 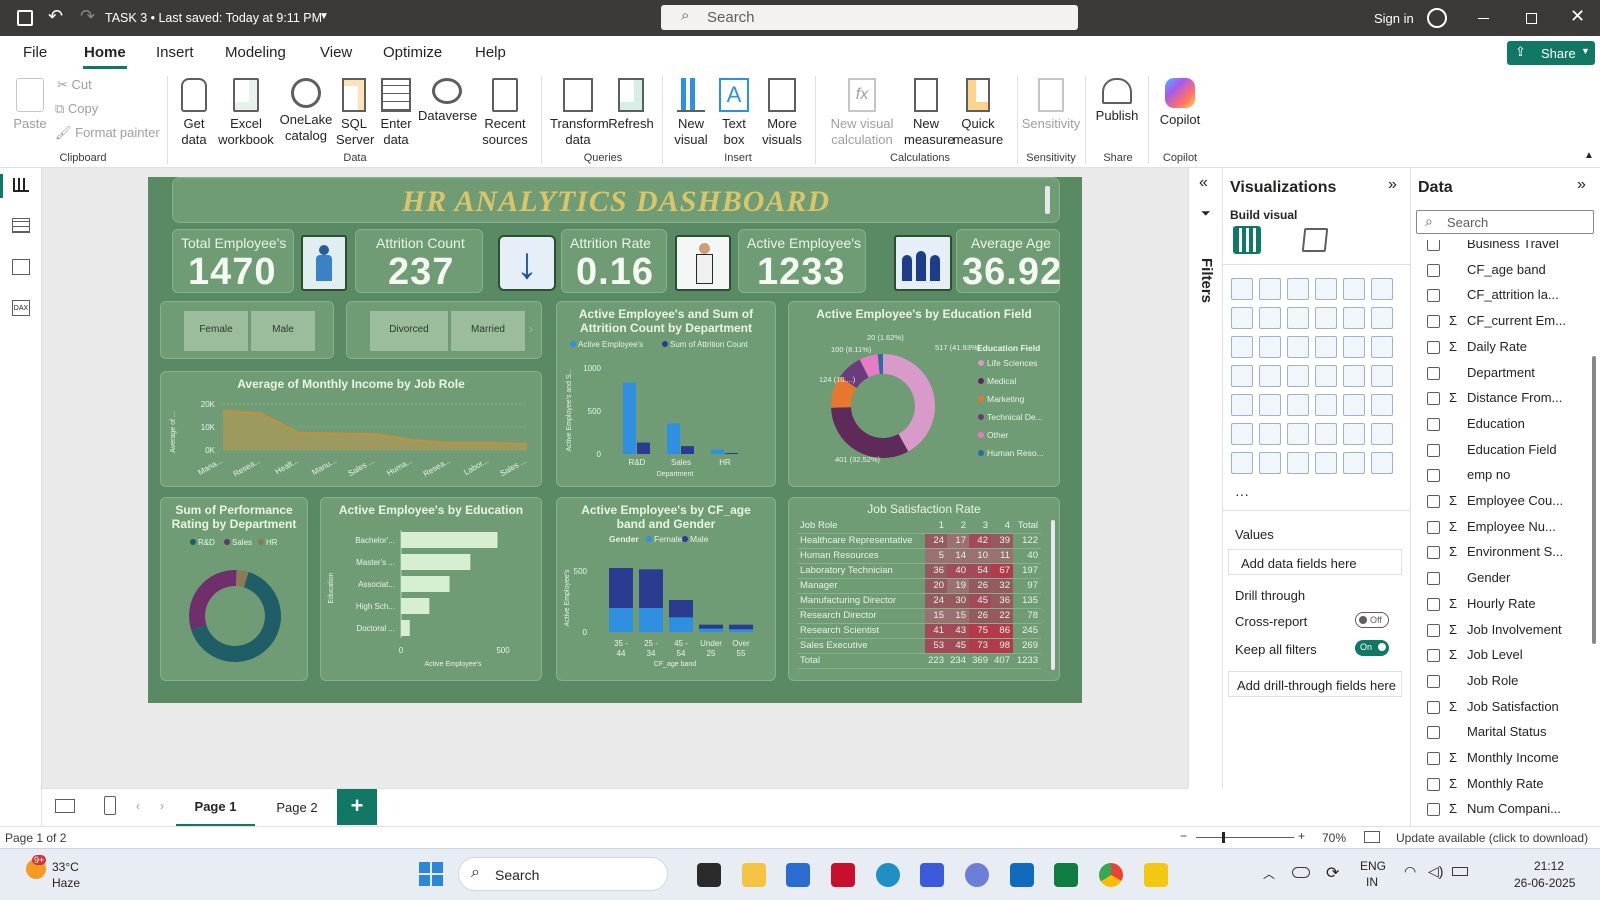 I want to click on page-tab-1: Page 1, so click(x=215, y=808).